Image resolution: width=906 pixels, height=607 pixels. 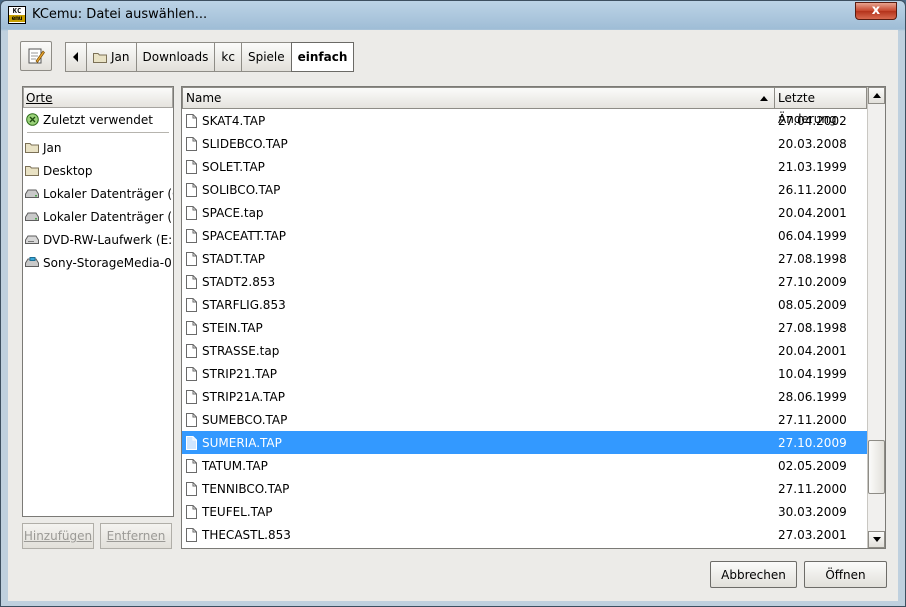 What do you see at coordinates (239, 281) in the screenshot?
I see `file-name: STADT2.853` at bounding box center [239, 281].